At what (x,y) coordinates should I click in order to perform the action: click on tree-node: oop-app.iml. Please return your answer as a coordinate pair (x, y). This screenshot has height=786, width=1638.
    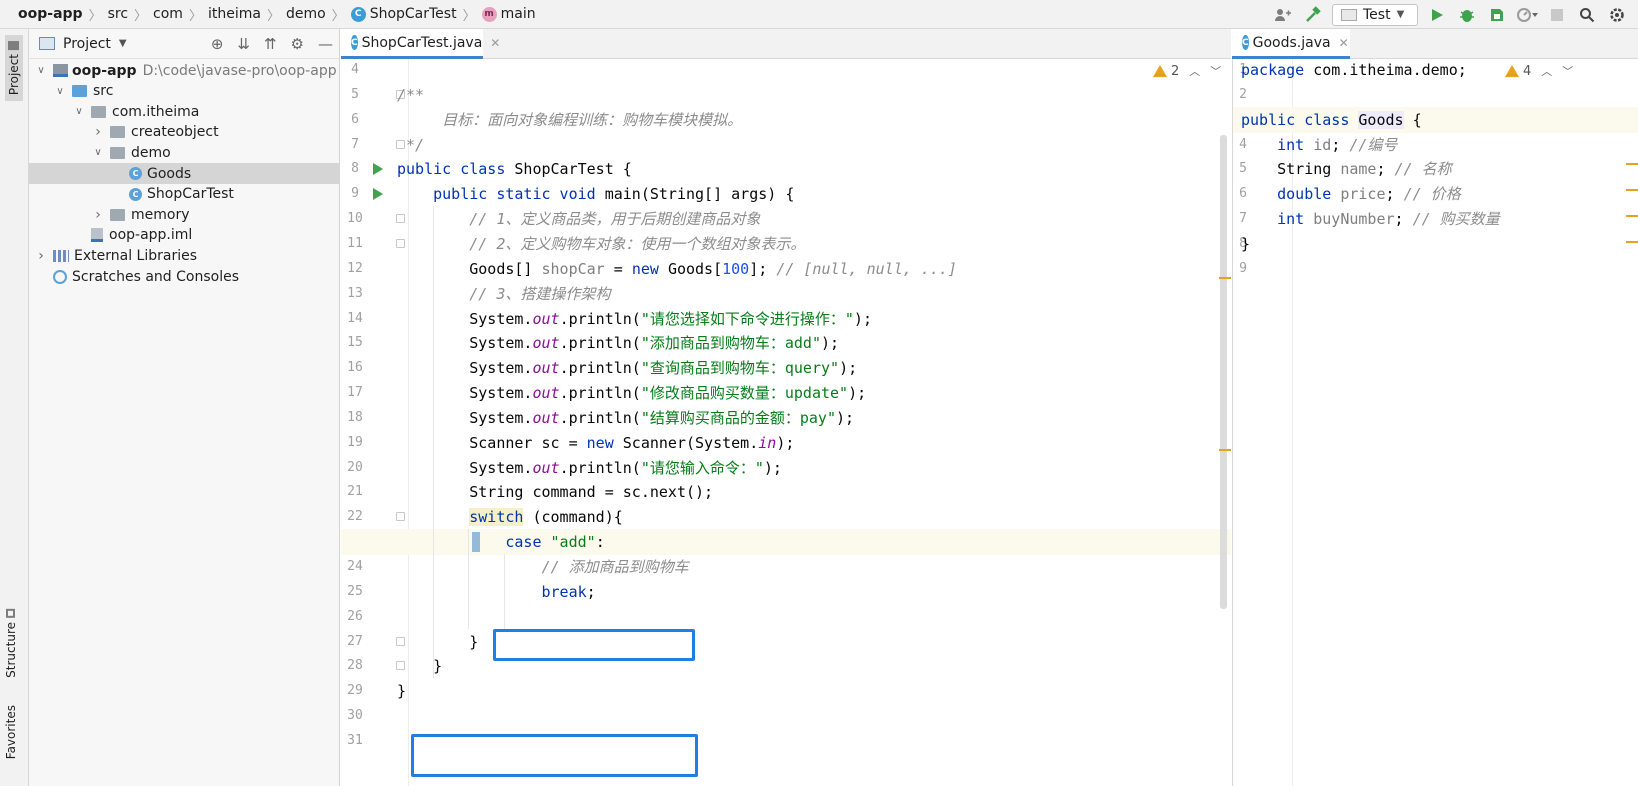
    Looking at the image, I should click on (184, 235).